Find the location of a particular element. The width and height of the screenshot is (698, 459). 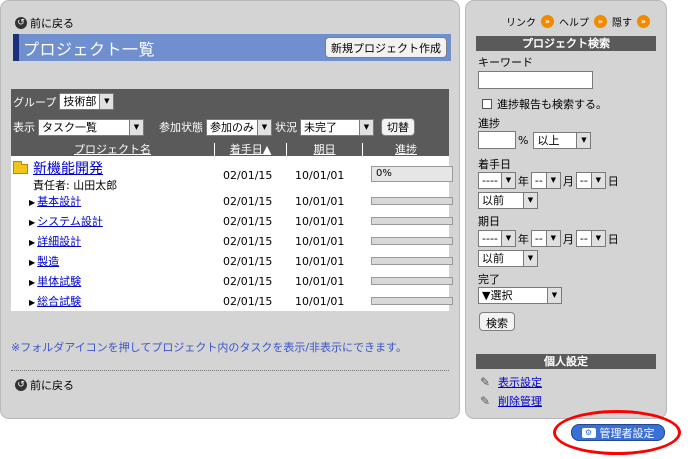

task-link: システム設計 is located at coordinates (70, 221).